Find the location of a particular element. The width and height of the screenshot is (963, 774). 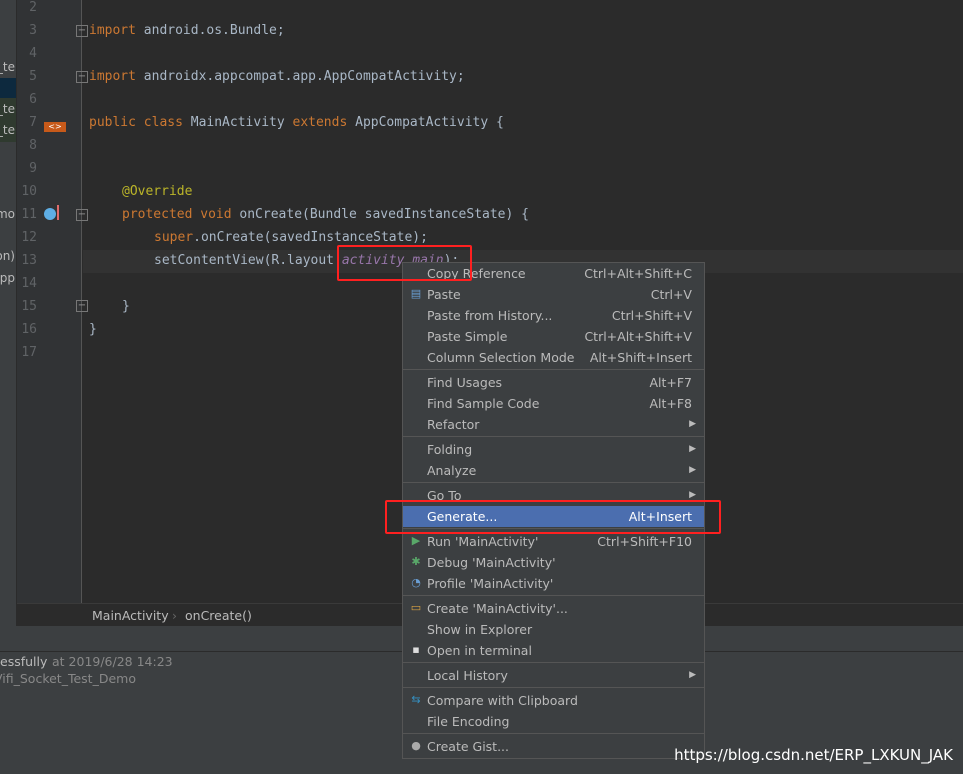

menu-item-label: Refactor is located at coordinates (453, 424).